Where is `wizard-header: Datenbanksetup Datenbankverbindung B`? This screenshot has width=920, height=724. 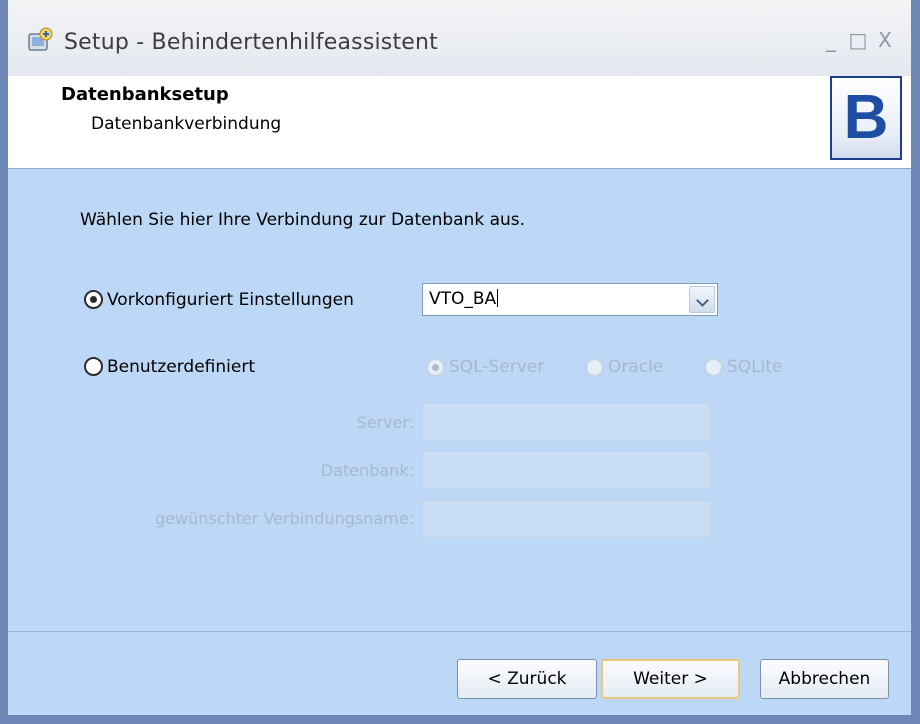 wizard-header: Datenbanksetup Datenbankverbindung B is located at coordinates (459, 122).